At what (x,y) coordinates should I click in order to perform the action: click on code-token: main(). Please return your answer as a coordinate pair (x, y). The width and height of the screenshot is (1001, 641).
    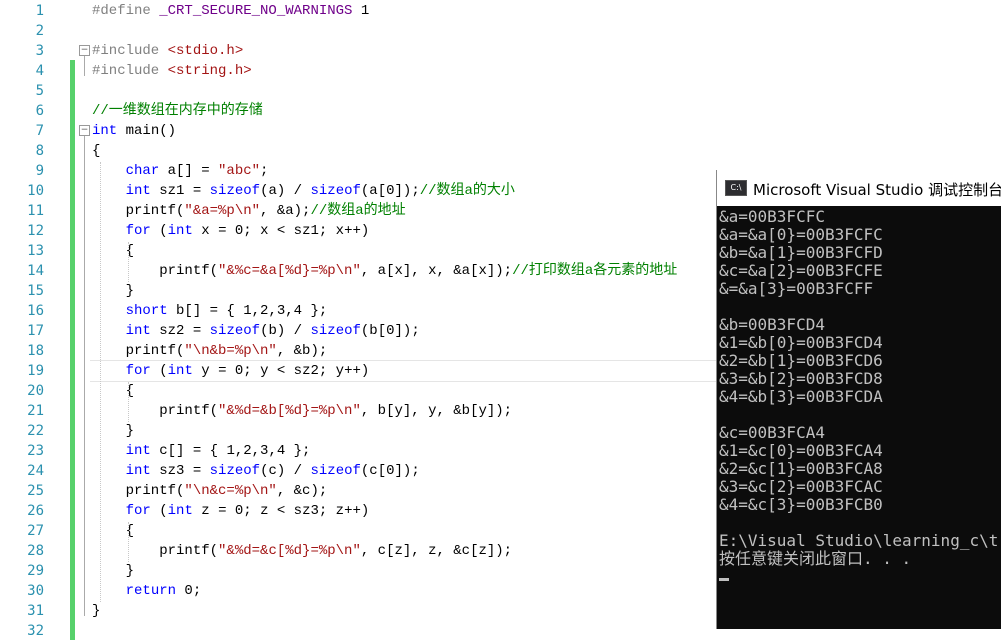
    Looking at the image, I should click on (147, 131).